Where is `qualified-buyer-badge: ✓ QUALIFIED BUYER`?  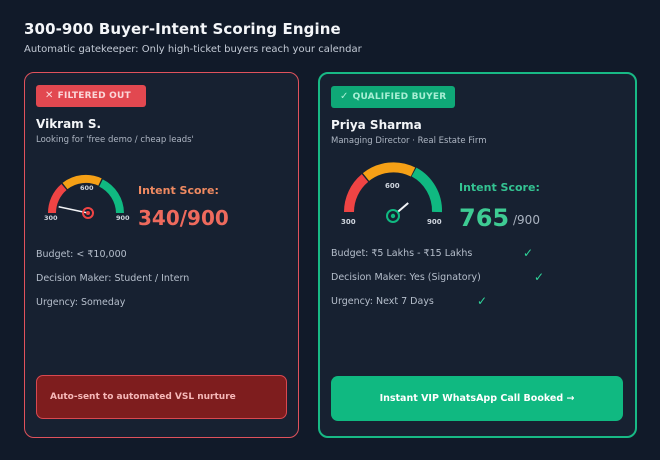
qualified-buyer-badge: ✓ QUALIFIED BUYER is located at coordinates (393, 97).